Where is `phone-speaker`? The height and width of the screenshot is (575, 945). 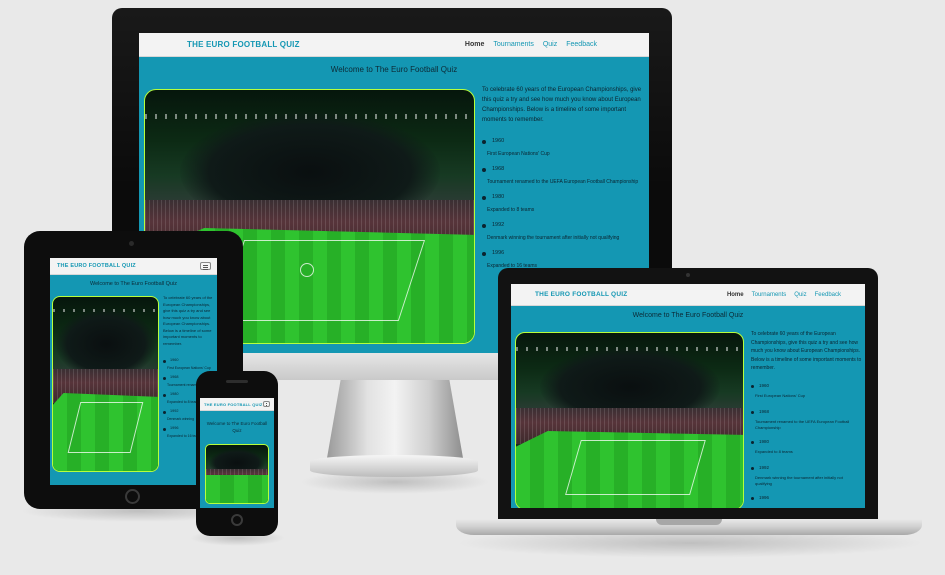 phone-speaker is located at coordinates (237, 381).